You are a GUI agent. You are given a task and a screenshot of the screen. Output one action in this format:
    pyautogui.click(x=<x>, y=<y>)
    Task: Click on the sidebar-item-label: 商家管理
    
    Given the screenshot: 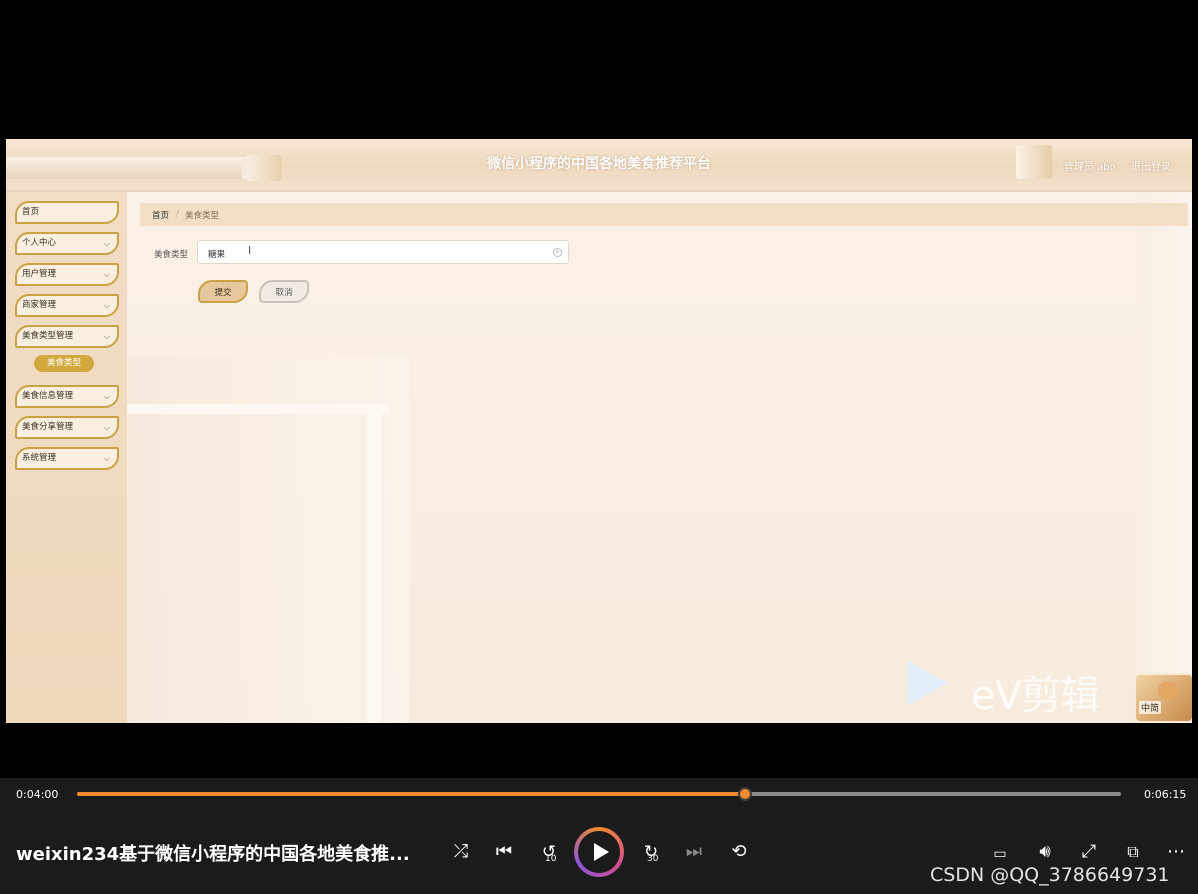 What is the action you would take?
    pyautogui.click(x=39, y=305)
    